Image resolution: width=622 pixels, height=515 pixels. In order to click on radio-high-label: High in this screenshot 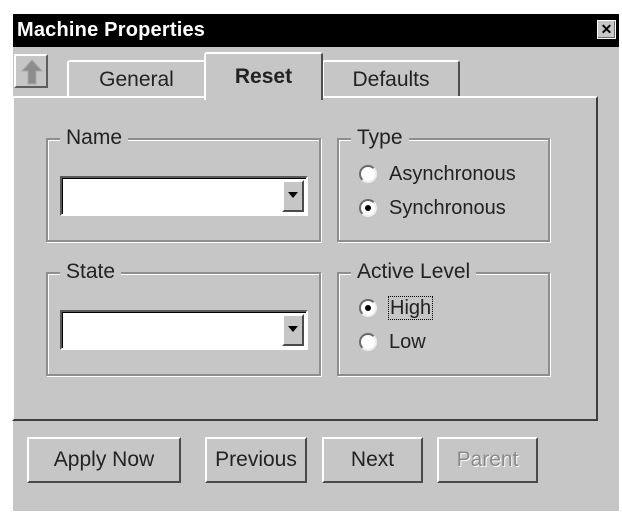, I will do `click(410, 308)`.